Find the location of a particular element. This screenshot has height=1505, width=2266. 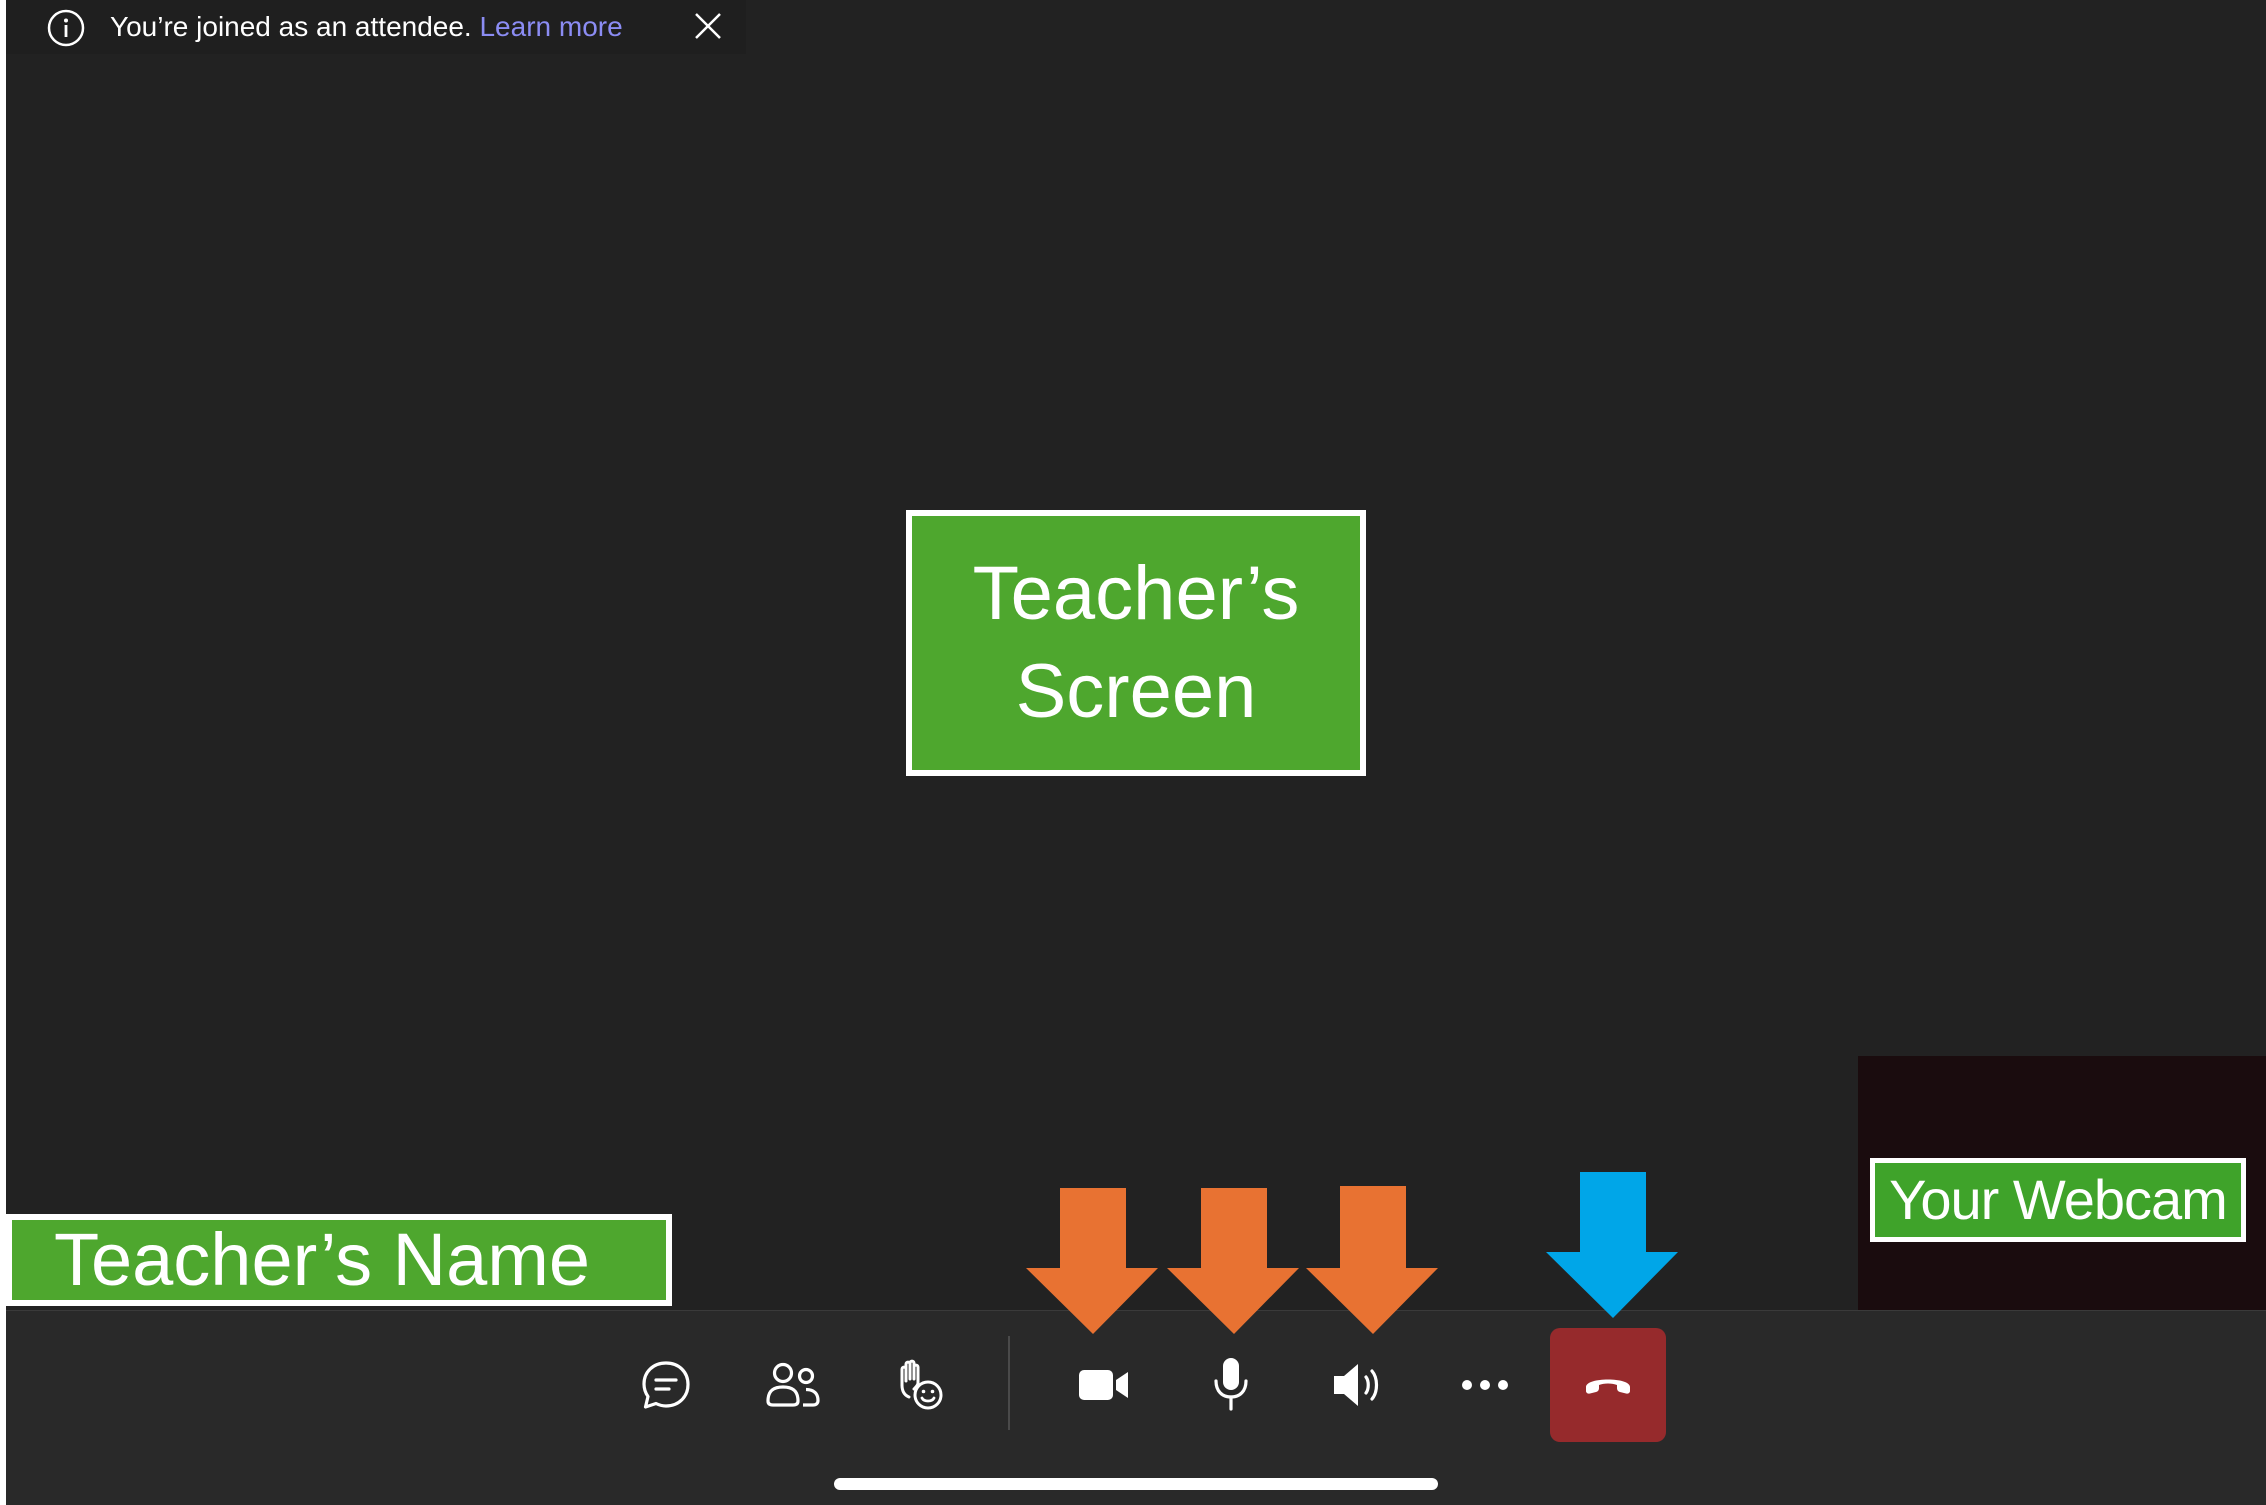

people-icon is located at coordinates (793, 1384).